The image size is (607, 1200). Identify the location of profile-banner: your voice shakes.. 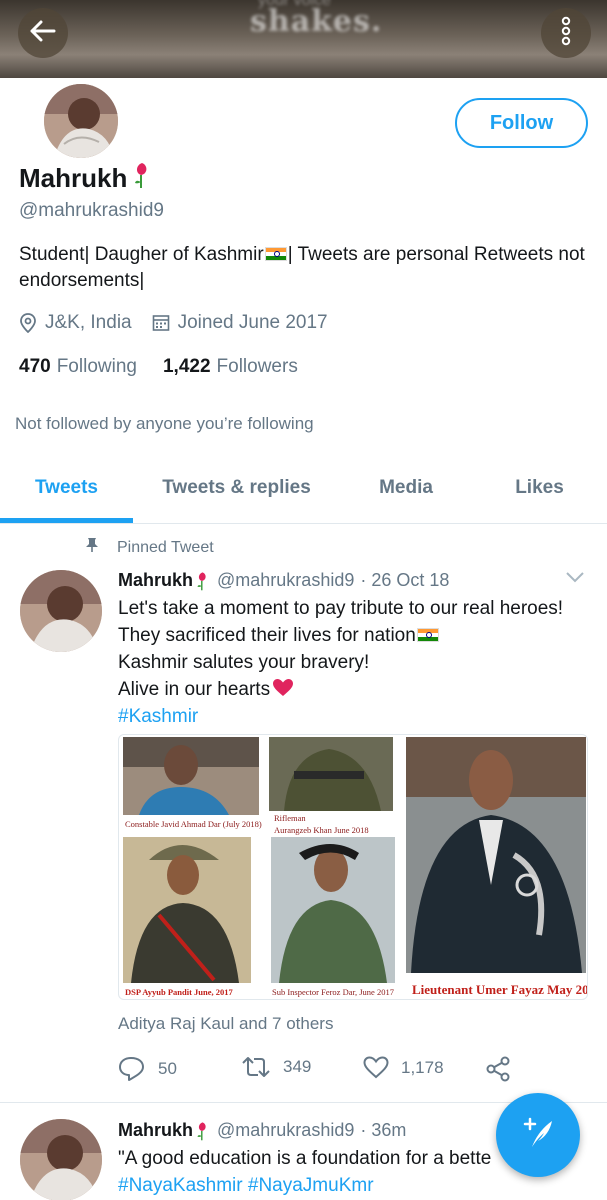
(303, 39).